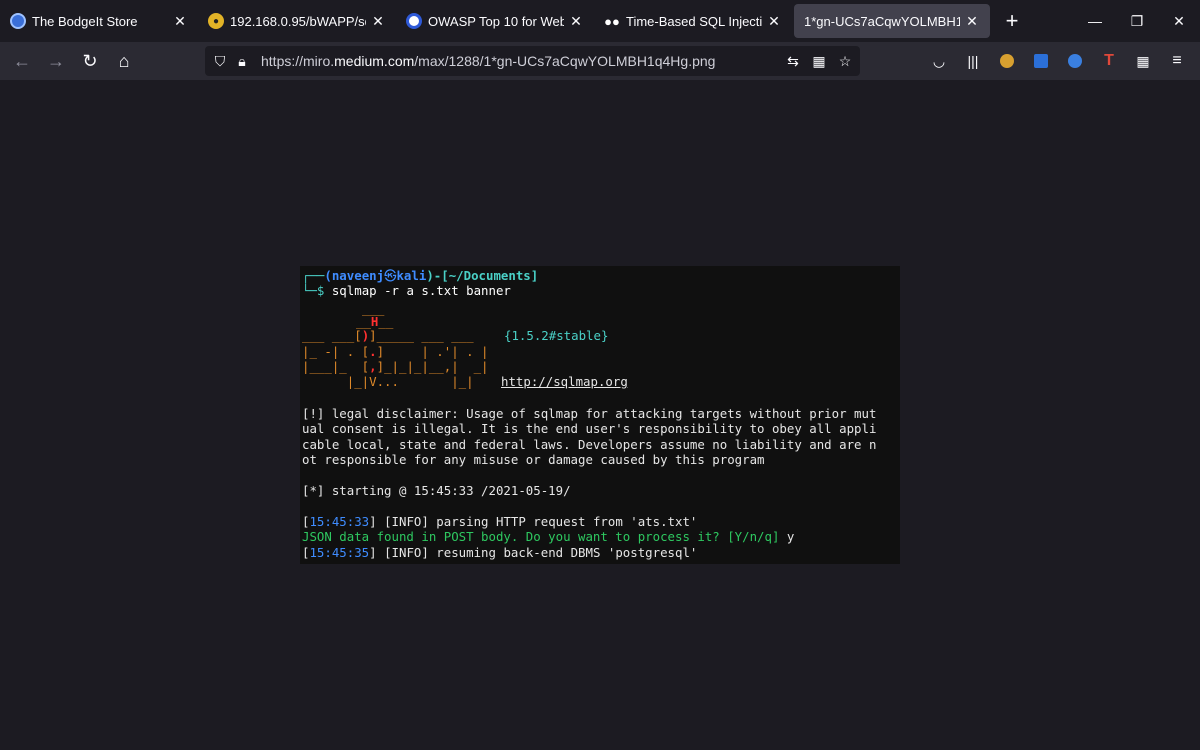 The height and width of the screenshot is (750, 1200). What do you see at coordinates (793, 61) in the screenshot?
I see `translate-icon: ⇆` at bounding box center [793, 61].